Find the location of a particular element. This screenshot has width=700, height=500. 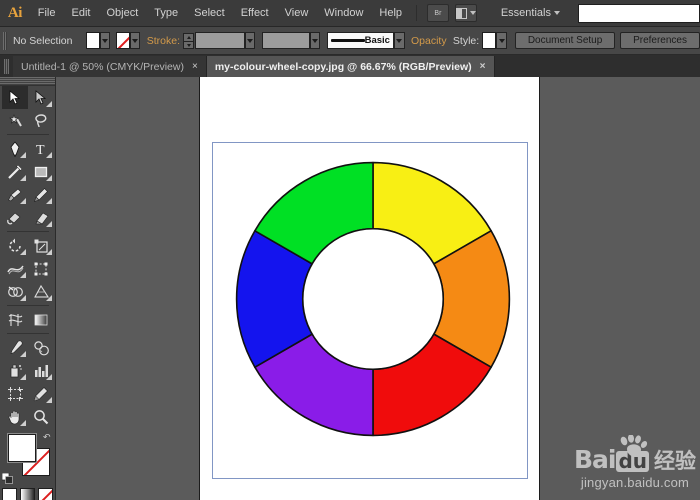

line-segment-tool is located at coordinates (15, 171).